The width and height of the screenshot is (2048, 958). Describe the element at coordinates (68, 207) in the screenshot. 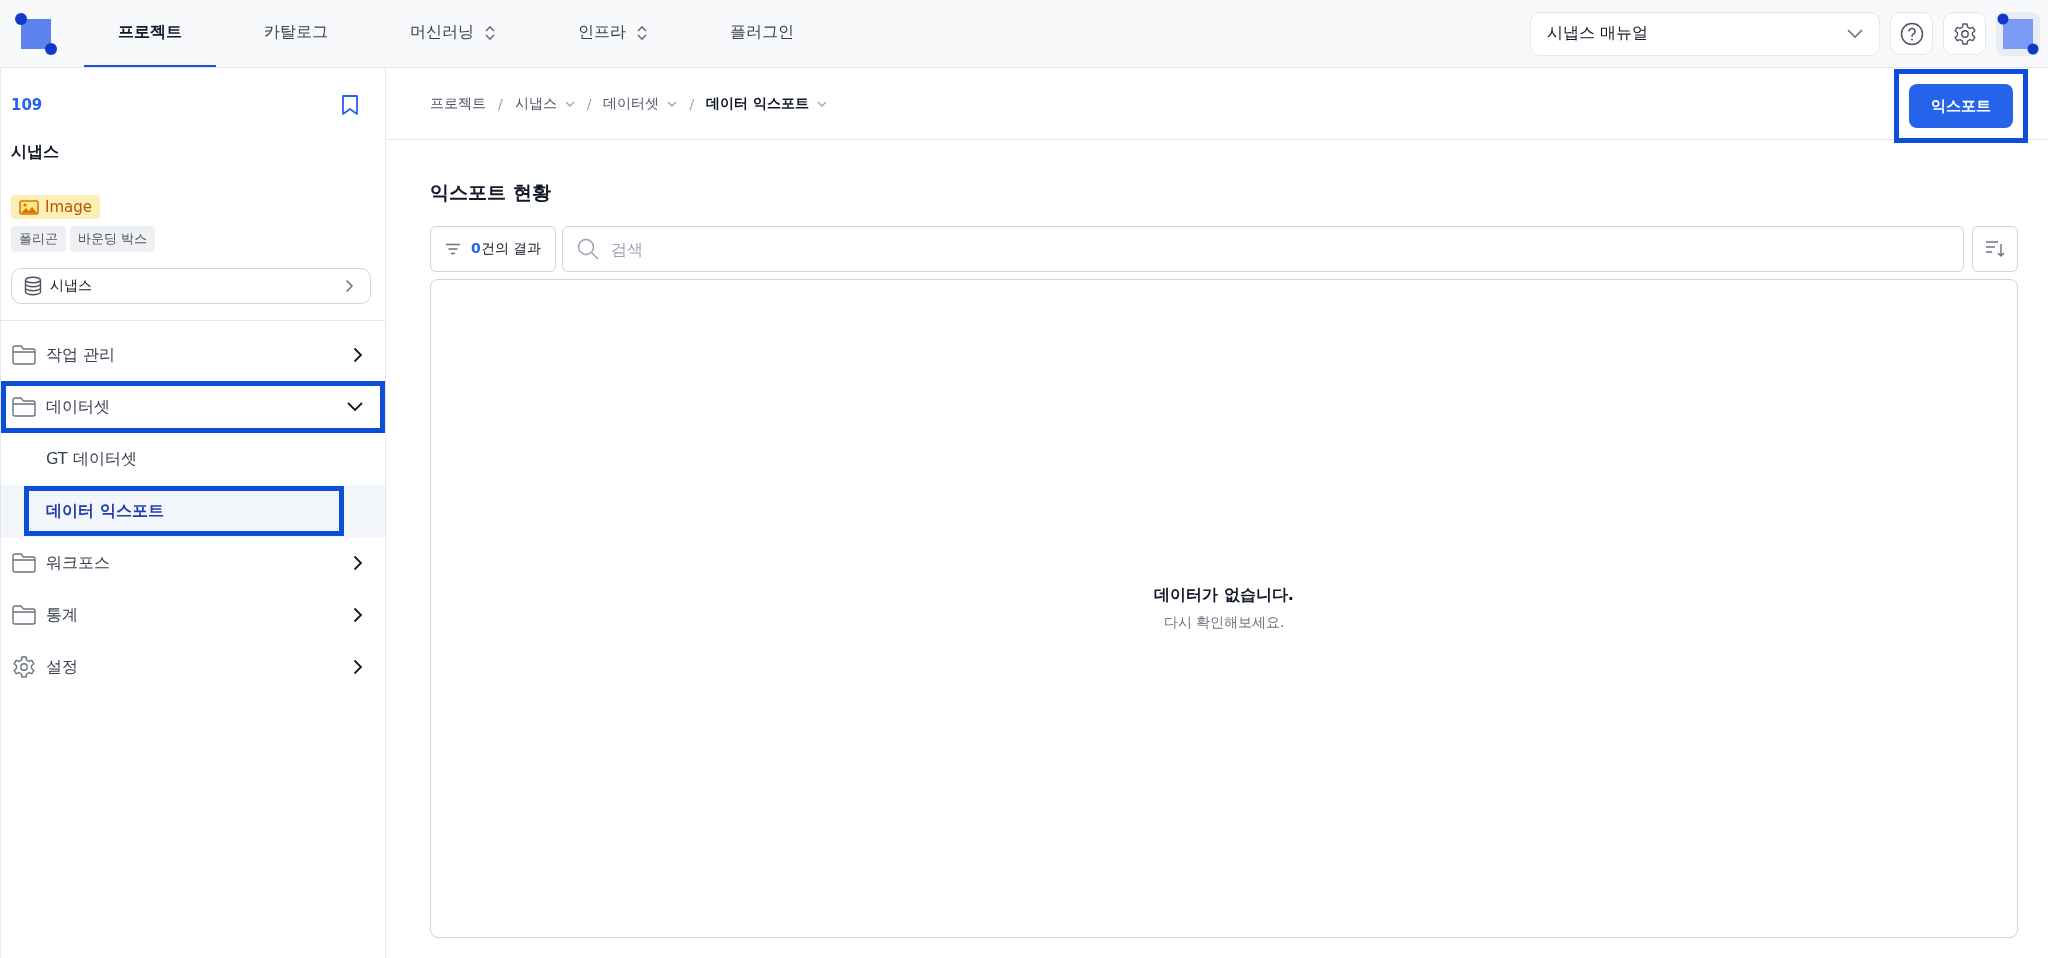

I see `data-type-label: Image` at that location.